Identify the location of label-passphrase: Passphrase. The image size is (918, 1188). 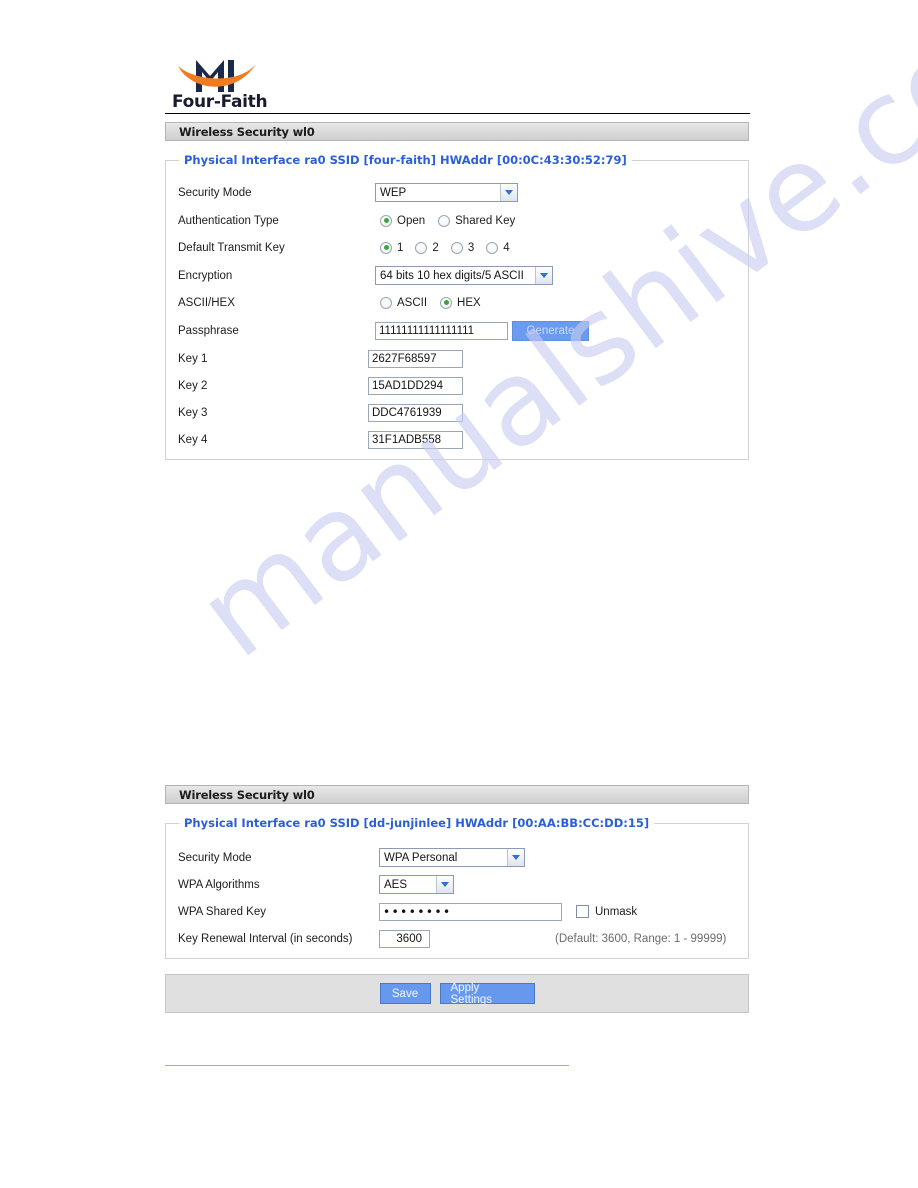
(208, 330).